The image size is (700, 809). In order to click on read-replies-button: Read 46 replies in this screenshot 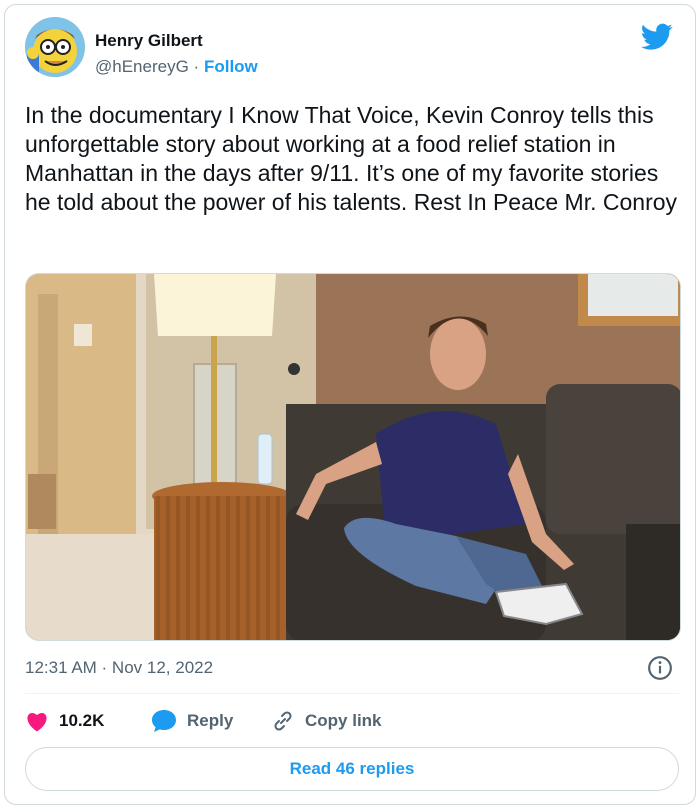, I will do `click(352, 769)`.